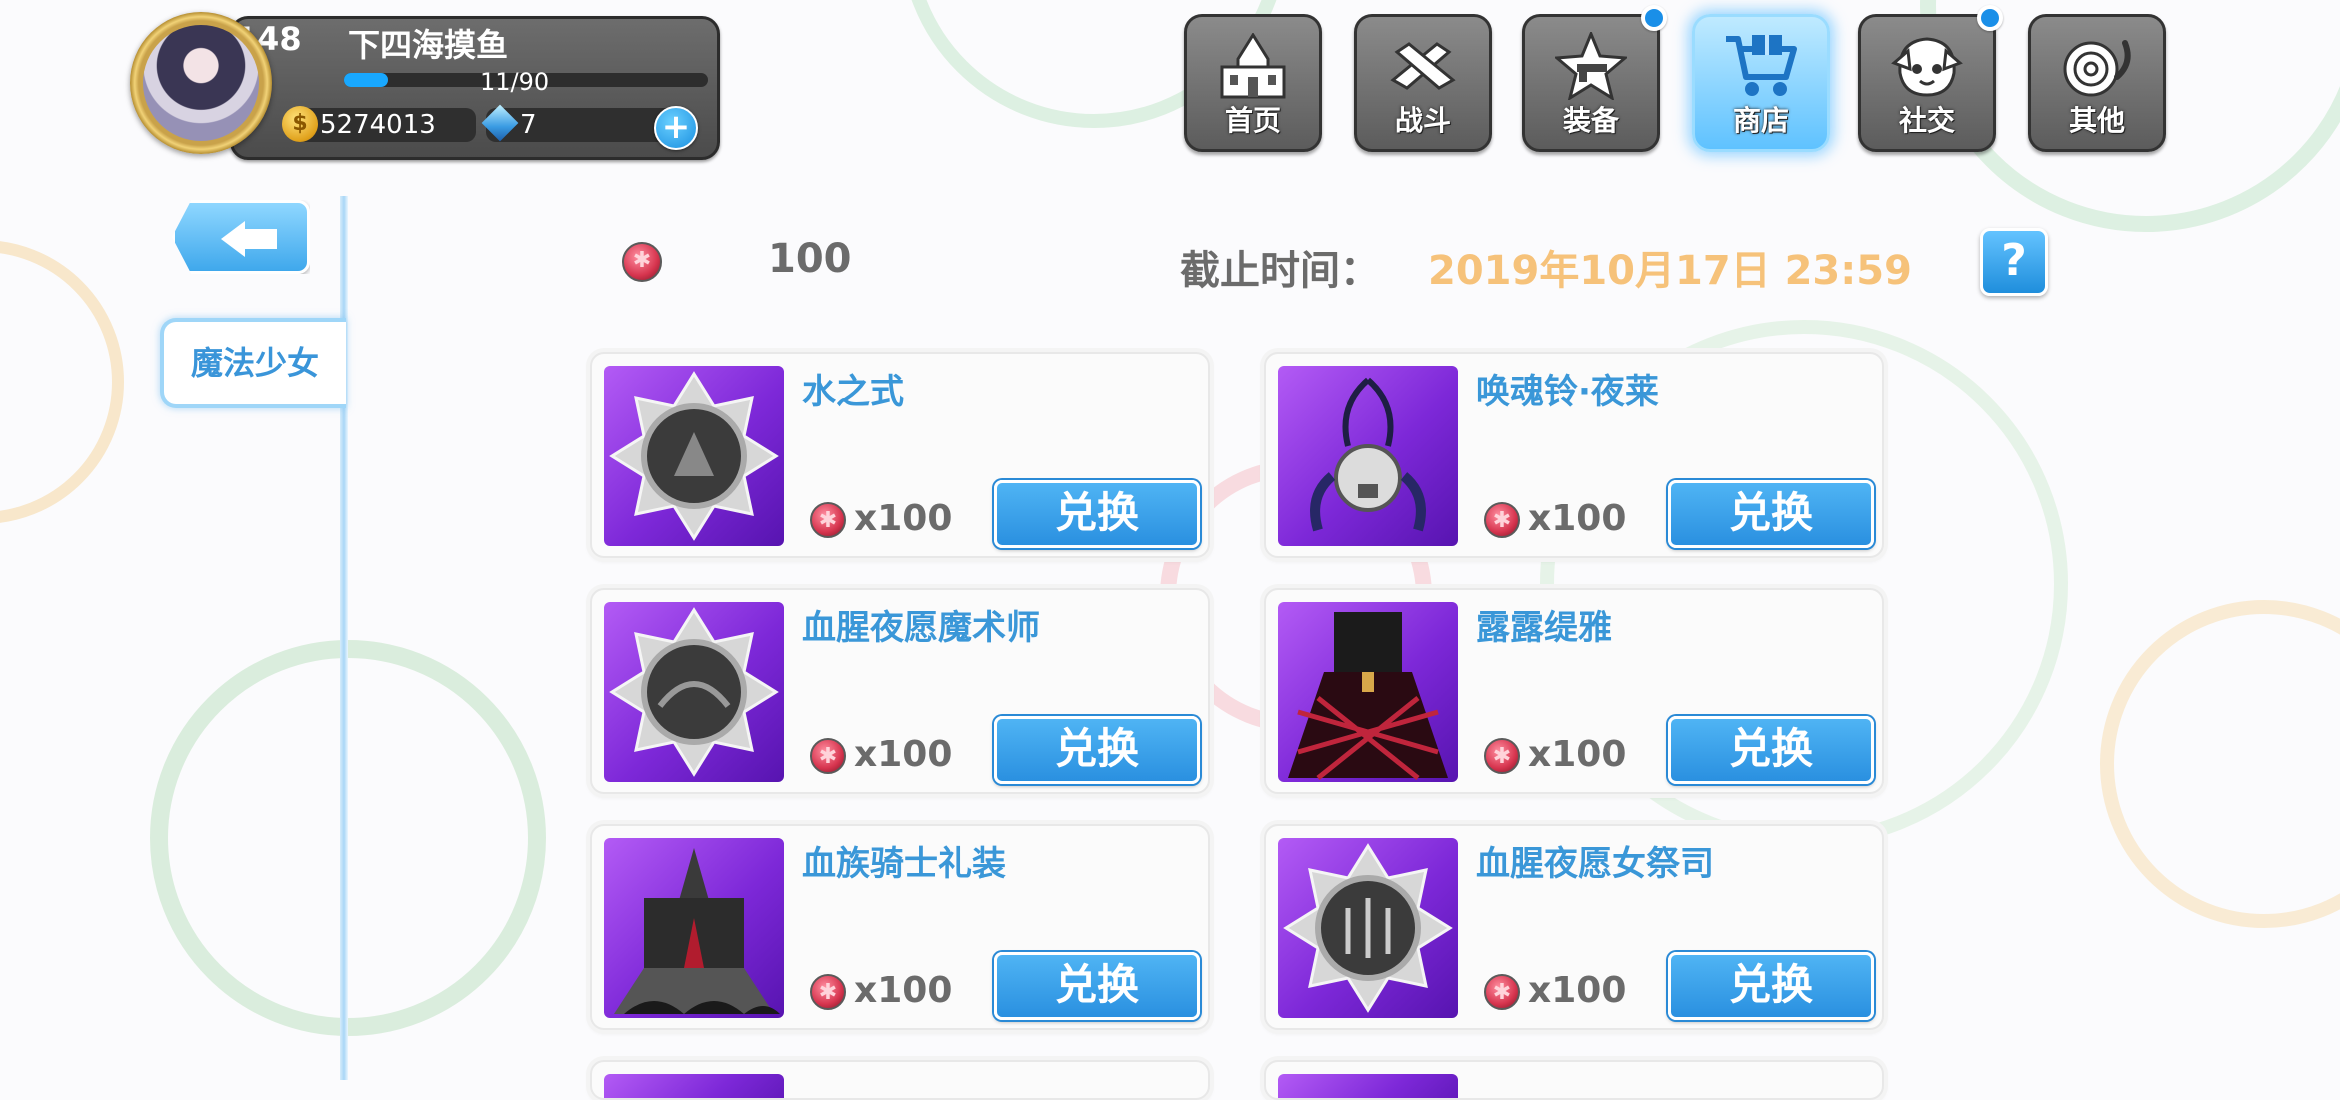  I want to click on back-arrow-icon, so click(233, 239).